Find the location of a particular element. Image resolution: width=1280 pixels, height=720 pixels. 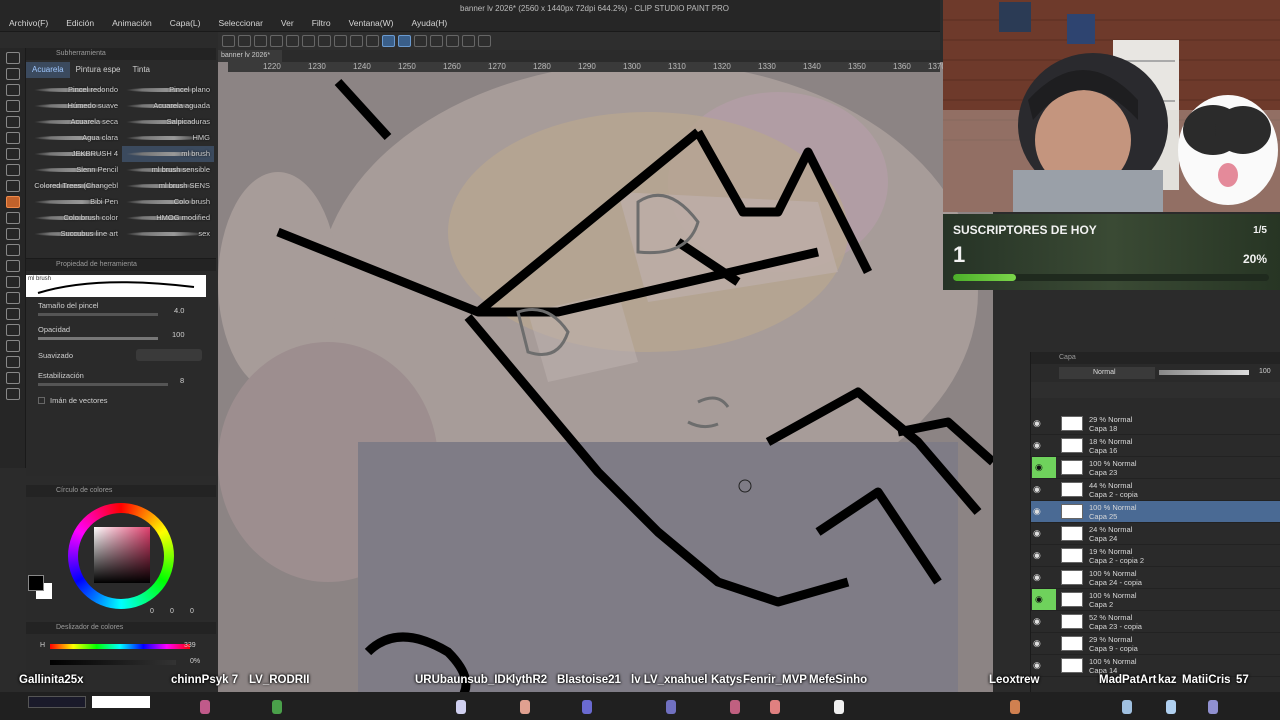

clear-icon is located at coordinates (324, 41).